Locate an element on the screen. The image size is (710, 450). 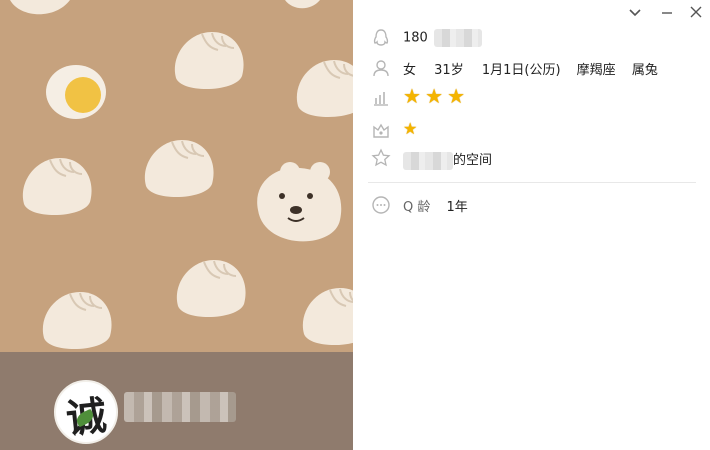
qq-number-prefix: 180 is located at coordinates (415, 38).